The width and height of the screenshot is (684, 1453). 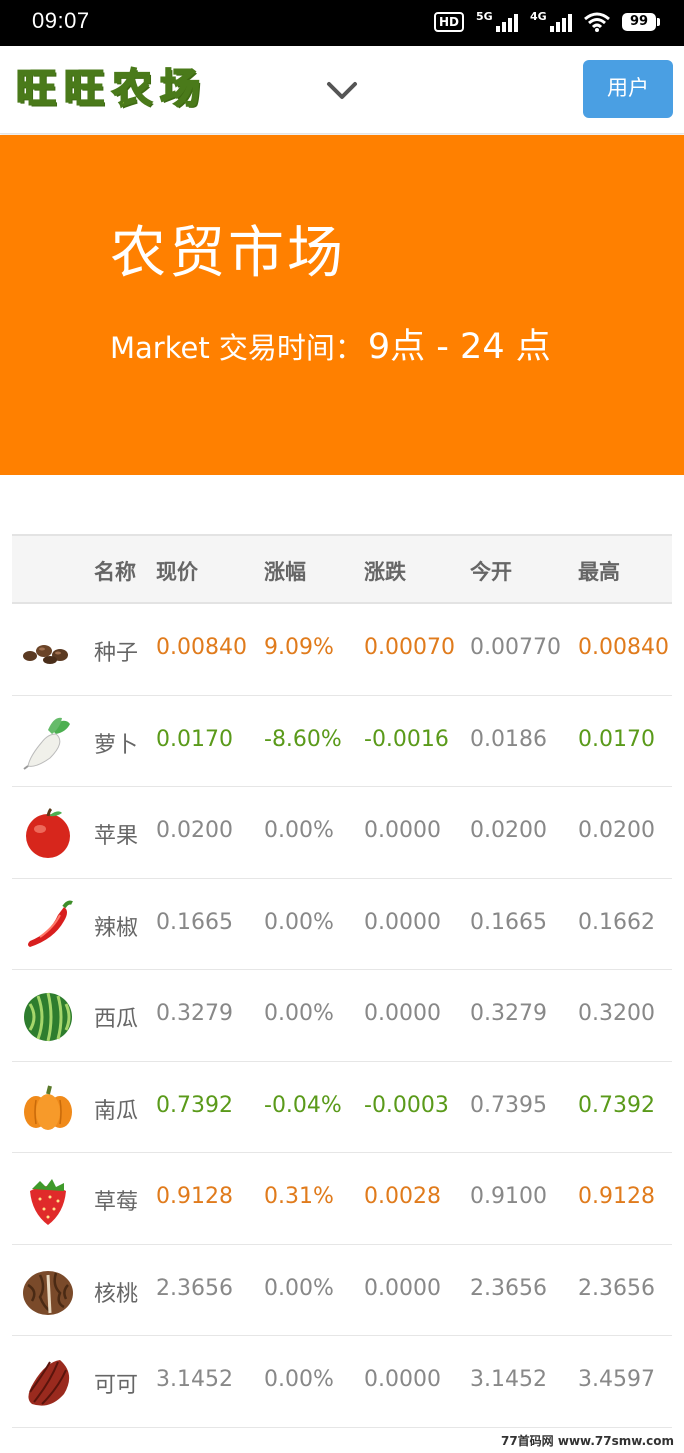 I want to click on table-row: 核桃 2.3656 0.00% 0.0000 2.3656 2.3656, so click(x=342, y=1290).